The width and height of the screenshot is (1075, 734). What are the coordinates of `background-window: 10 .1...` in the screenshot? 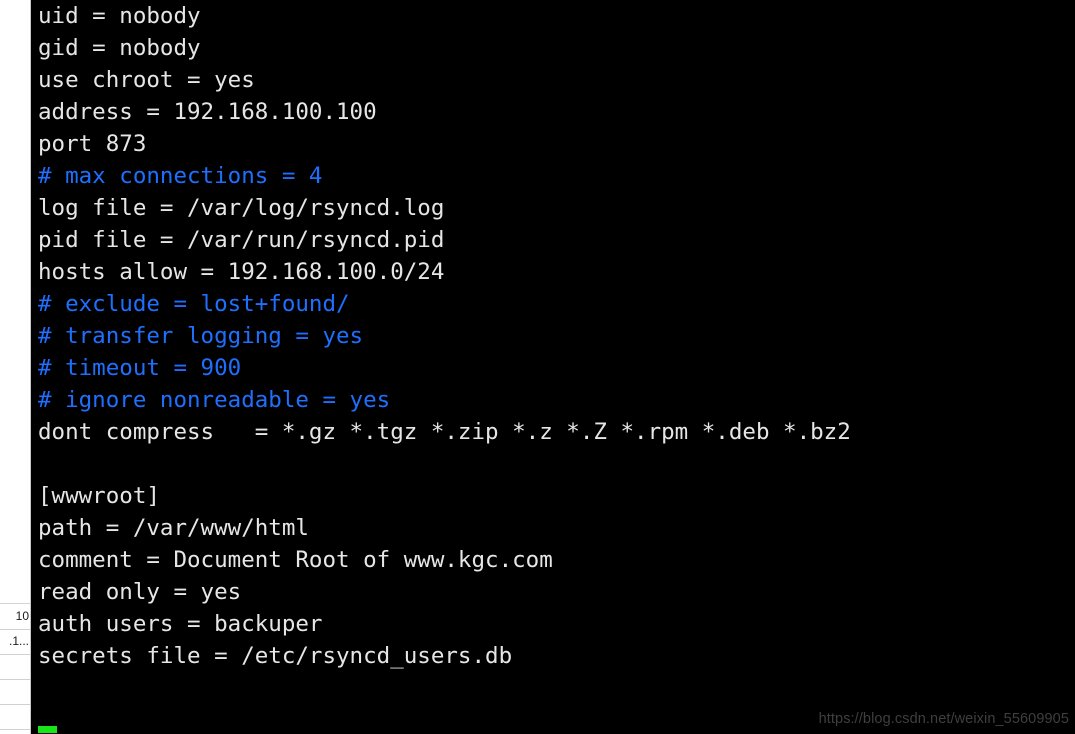 It's located at (15, 367).